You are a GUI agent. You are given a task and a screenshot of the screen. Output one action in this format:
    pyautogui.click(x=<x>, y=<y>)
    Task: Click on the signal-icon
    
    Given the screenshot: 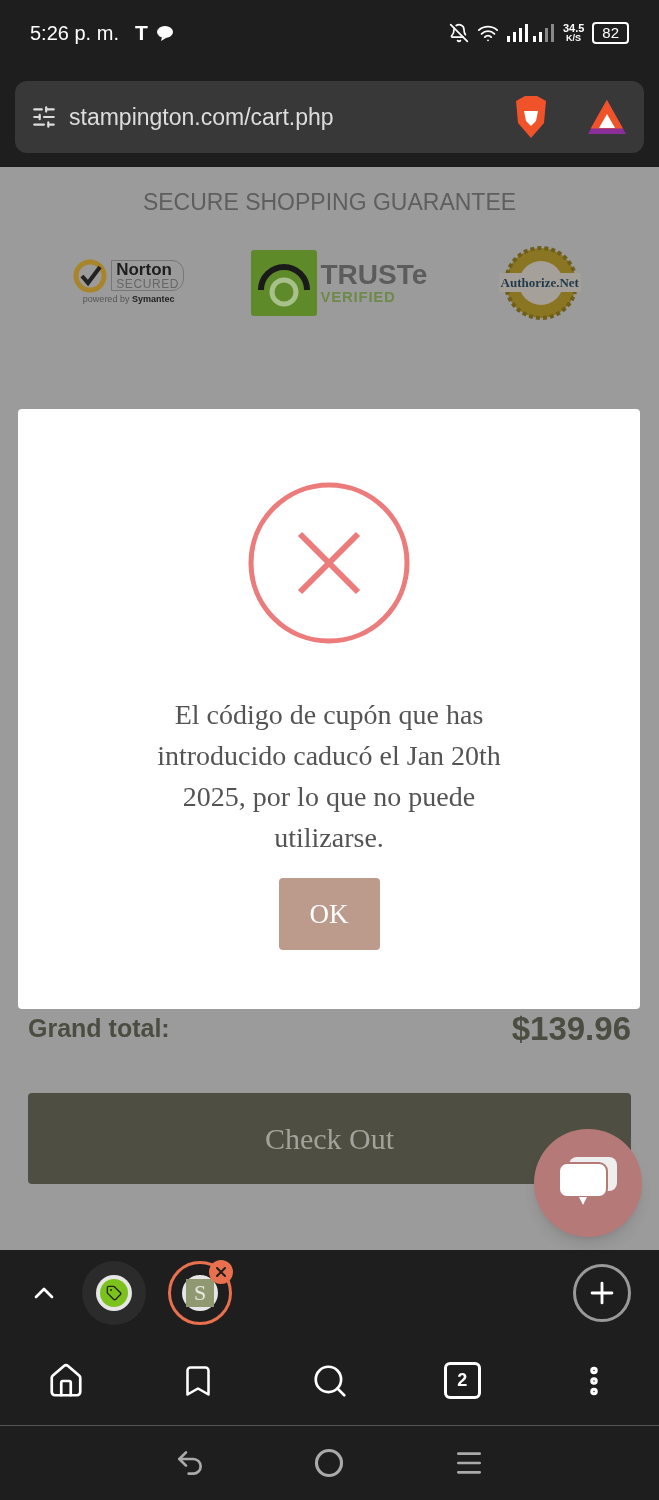 What is the action you would take?
    pyautogui.click(x=530, y=33)
    